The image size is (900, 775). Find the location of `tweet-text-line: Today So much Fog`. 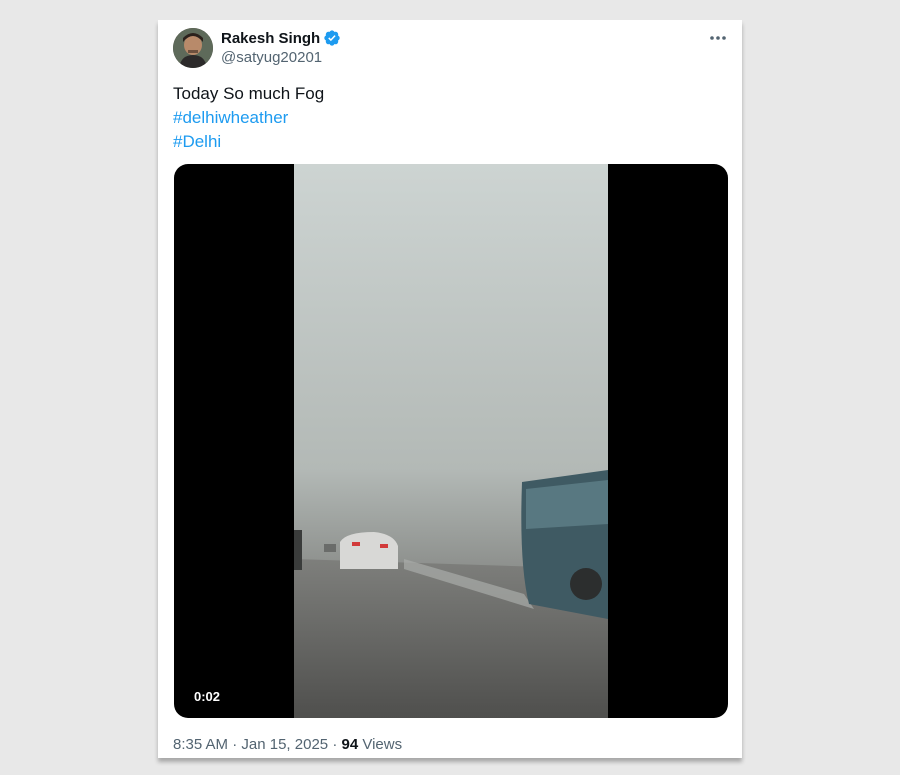

tweet-text-line: Today So much Fog is located at coordinates (249, 93).